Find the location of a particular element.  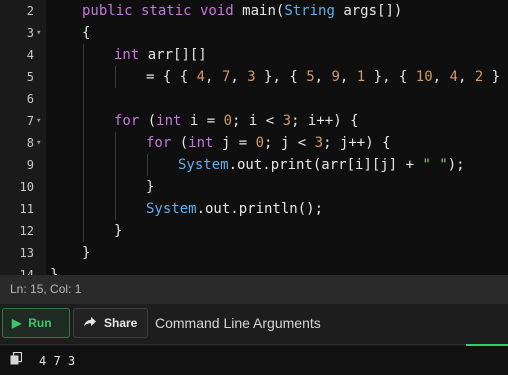

code-text: { is located at coordinates (86, 33).